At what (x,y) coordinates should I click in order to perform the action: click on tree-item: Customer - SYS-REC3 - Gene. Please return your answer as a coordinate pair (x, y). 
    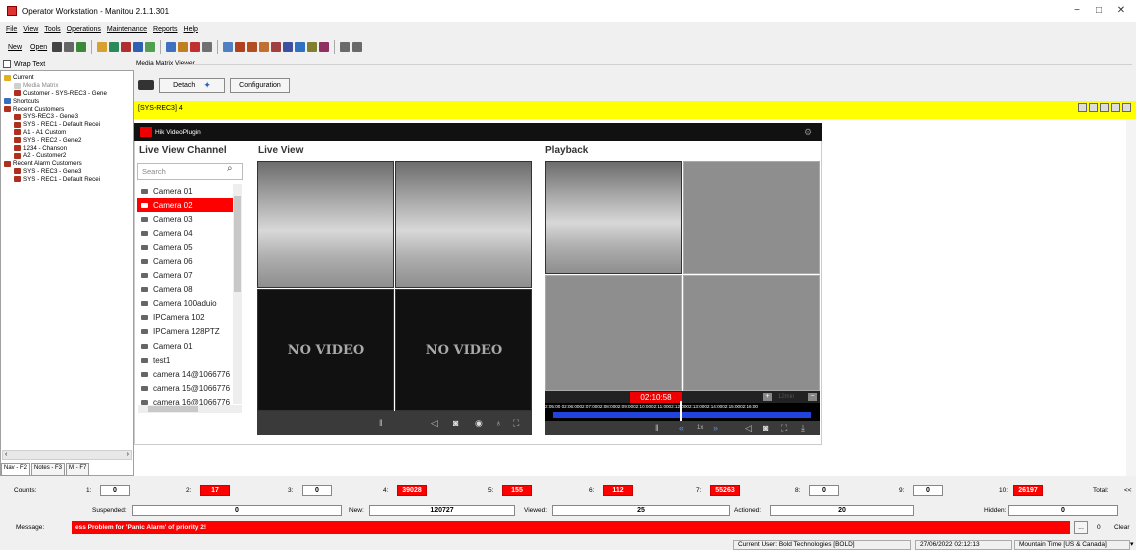
    Looking at the image, I should click on (68, 94).